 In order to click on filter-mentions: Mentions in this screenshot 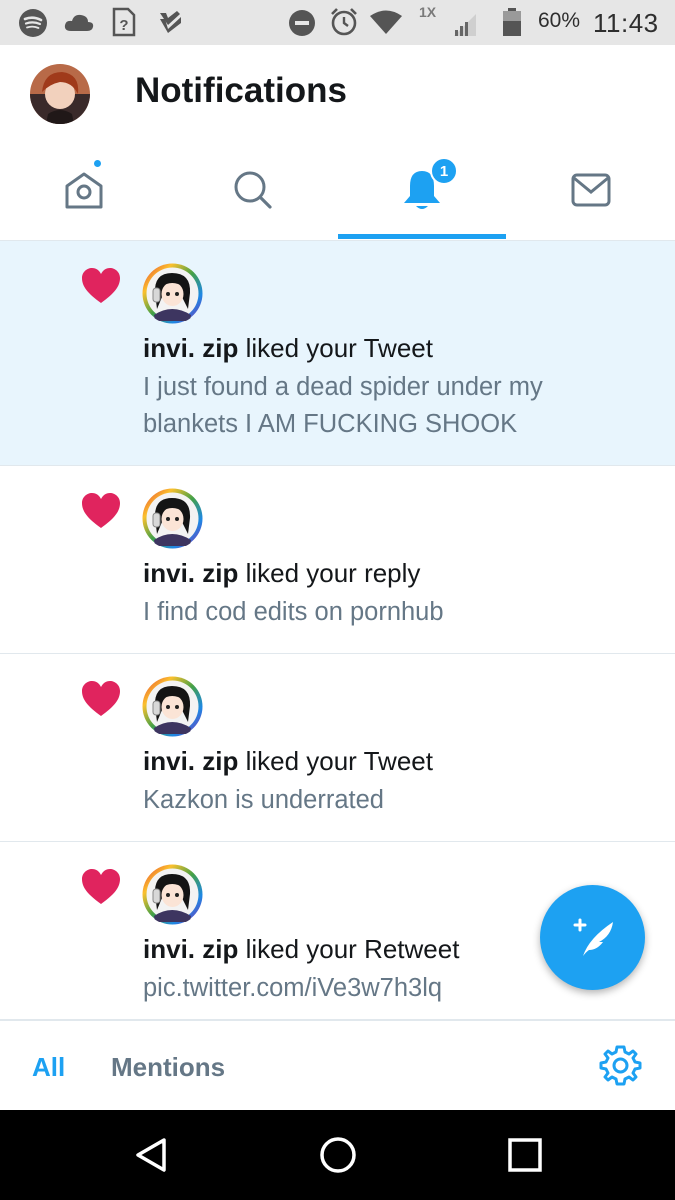, I will do `click(168, 1067)`.